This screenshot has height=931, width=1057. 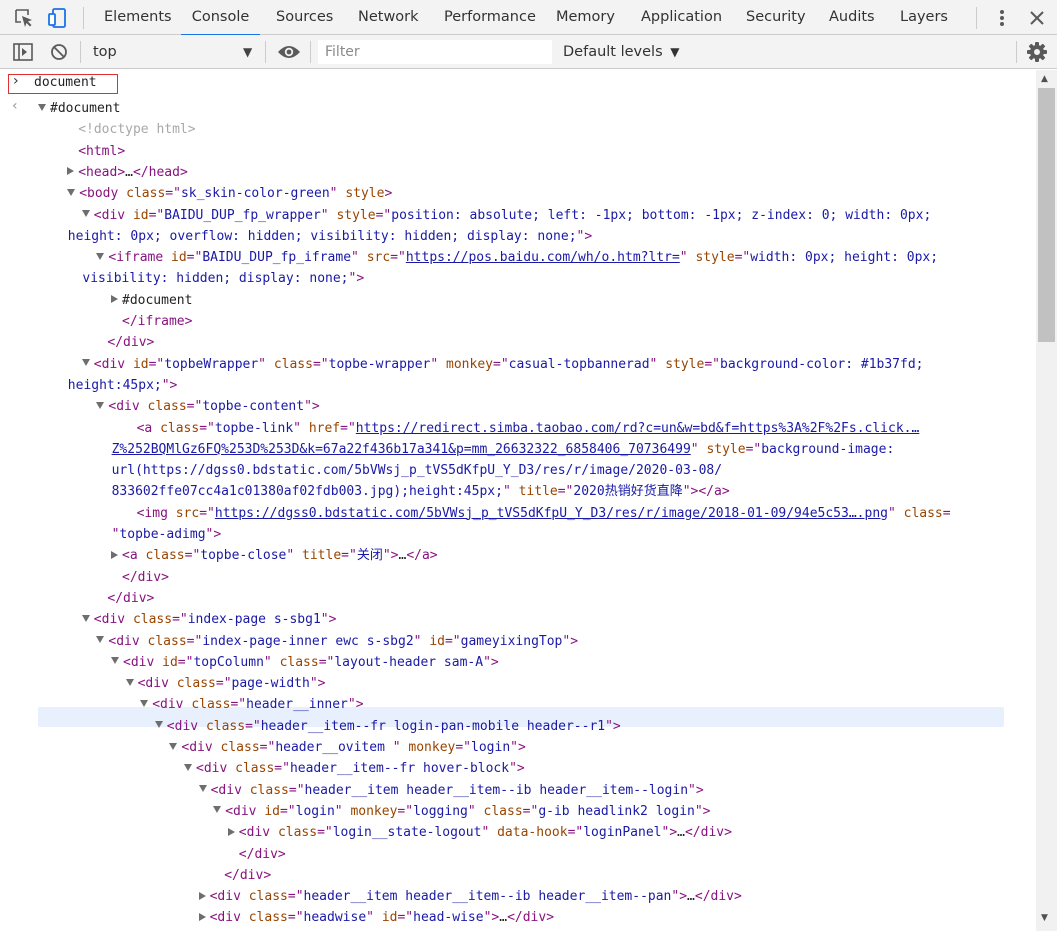 I want to click on tab-sources: Sources, so click(x=304, y=17).